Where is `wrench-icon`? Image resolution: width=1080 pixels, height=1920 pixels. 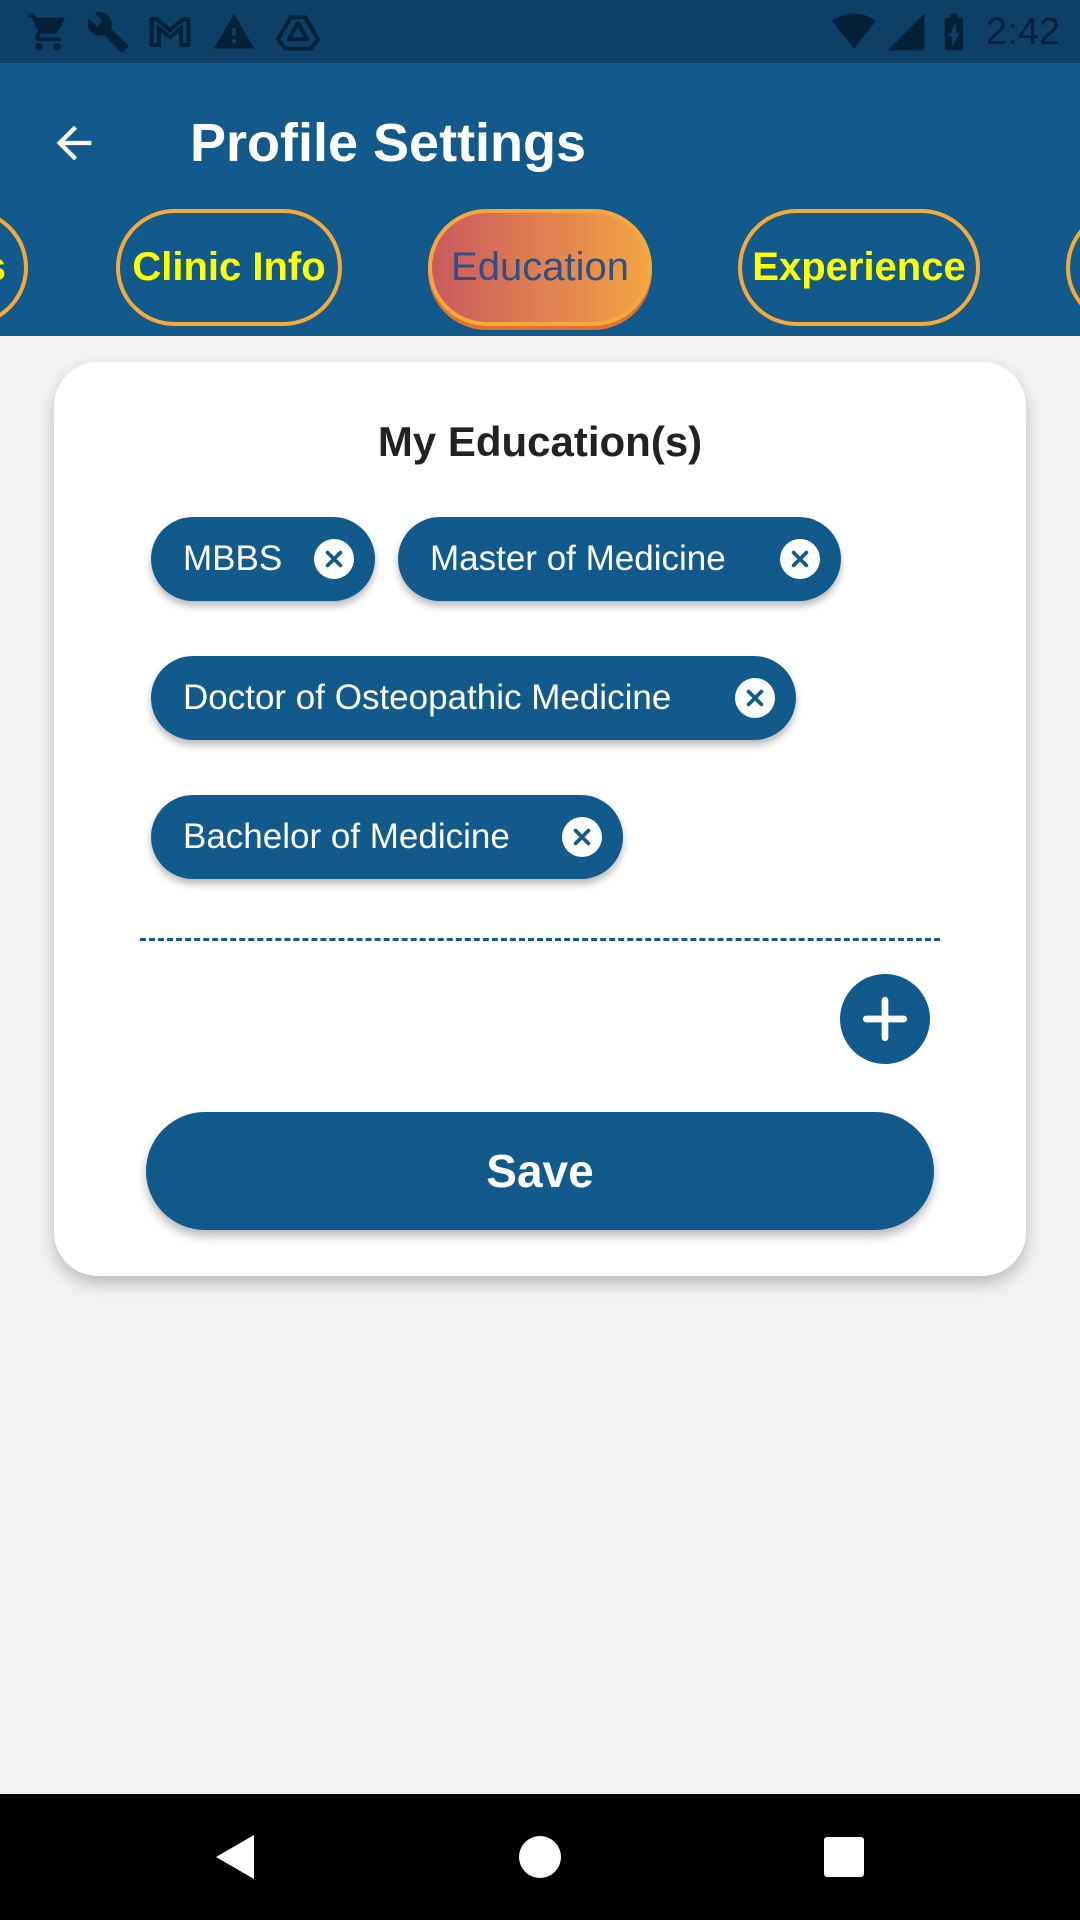
wrench-icon is located at coordinates (108, 32).